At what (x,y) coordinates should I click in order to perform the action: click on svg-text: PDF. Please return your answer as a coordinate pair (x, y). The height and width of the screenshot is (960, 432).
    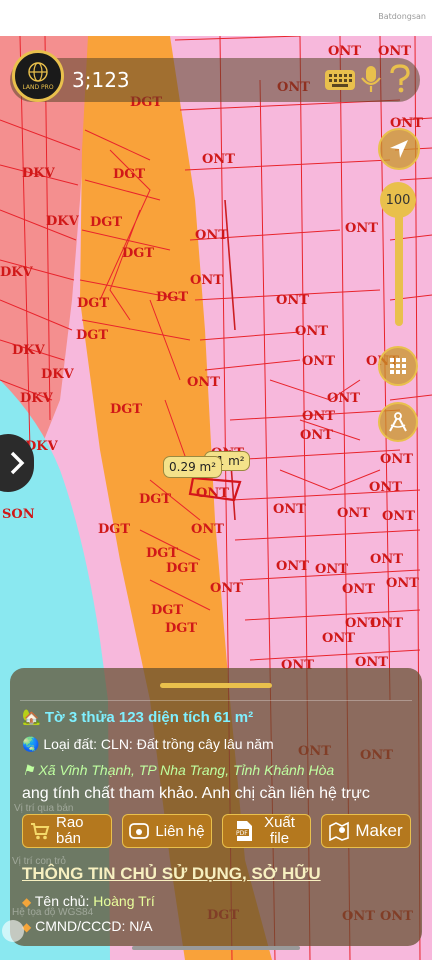
    Looking at the image, I should click on (242, 833).